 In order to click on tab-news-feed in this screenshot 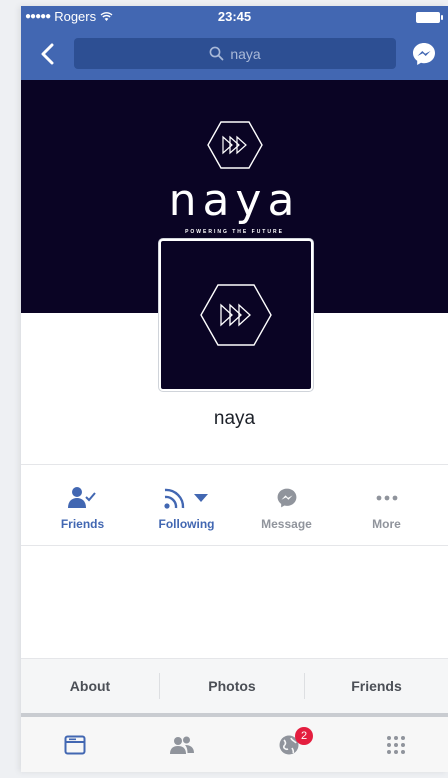, I will do `click(74, 744)`.